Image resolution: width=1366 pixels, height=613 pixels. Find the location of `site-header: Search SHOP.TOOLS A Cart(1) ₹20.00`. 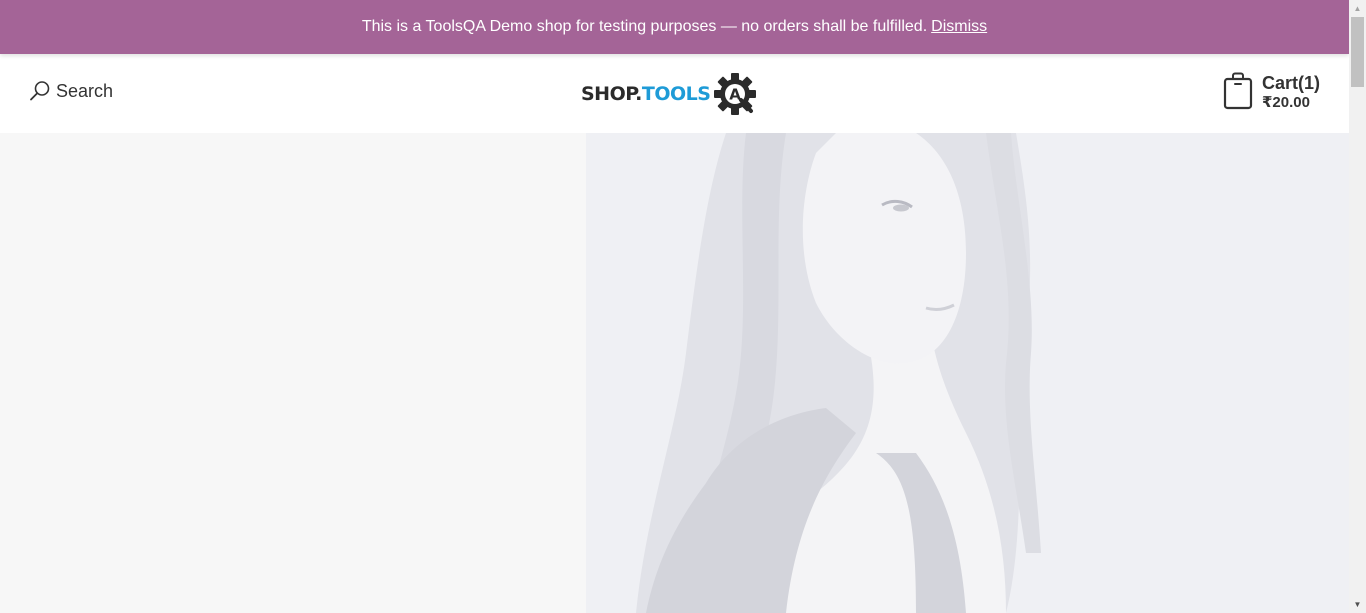

site-header: Search SHOP.TOOLS A Cart(1) ₹20.00 is located at coordinates (674, 93).